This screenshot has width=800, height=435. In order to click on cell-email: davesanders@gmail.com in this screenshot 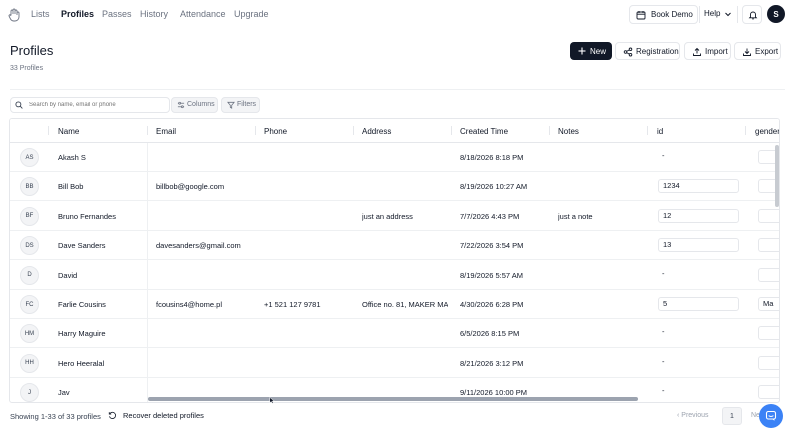, I will do `click(198, 246)`.